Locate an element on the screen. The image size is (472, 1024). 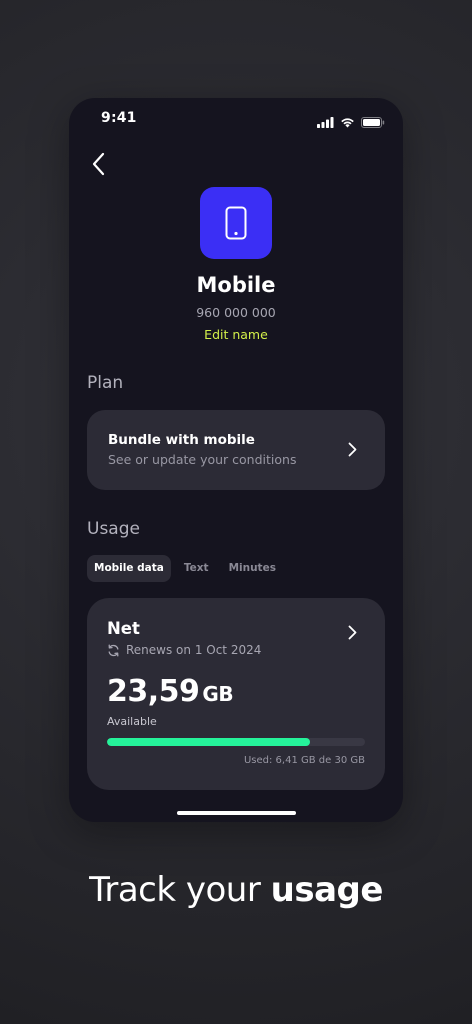
chevron-left-icon is located at coordinates (98, 164).